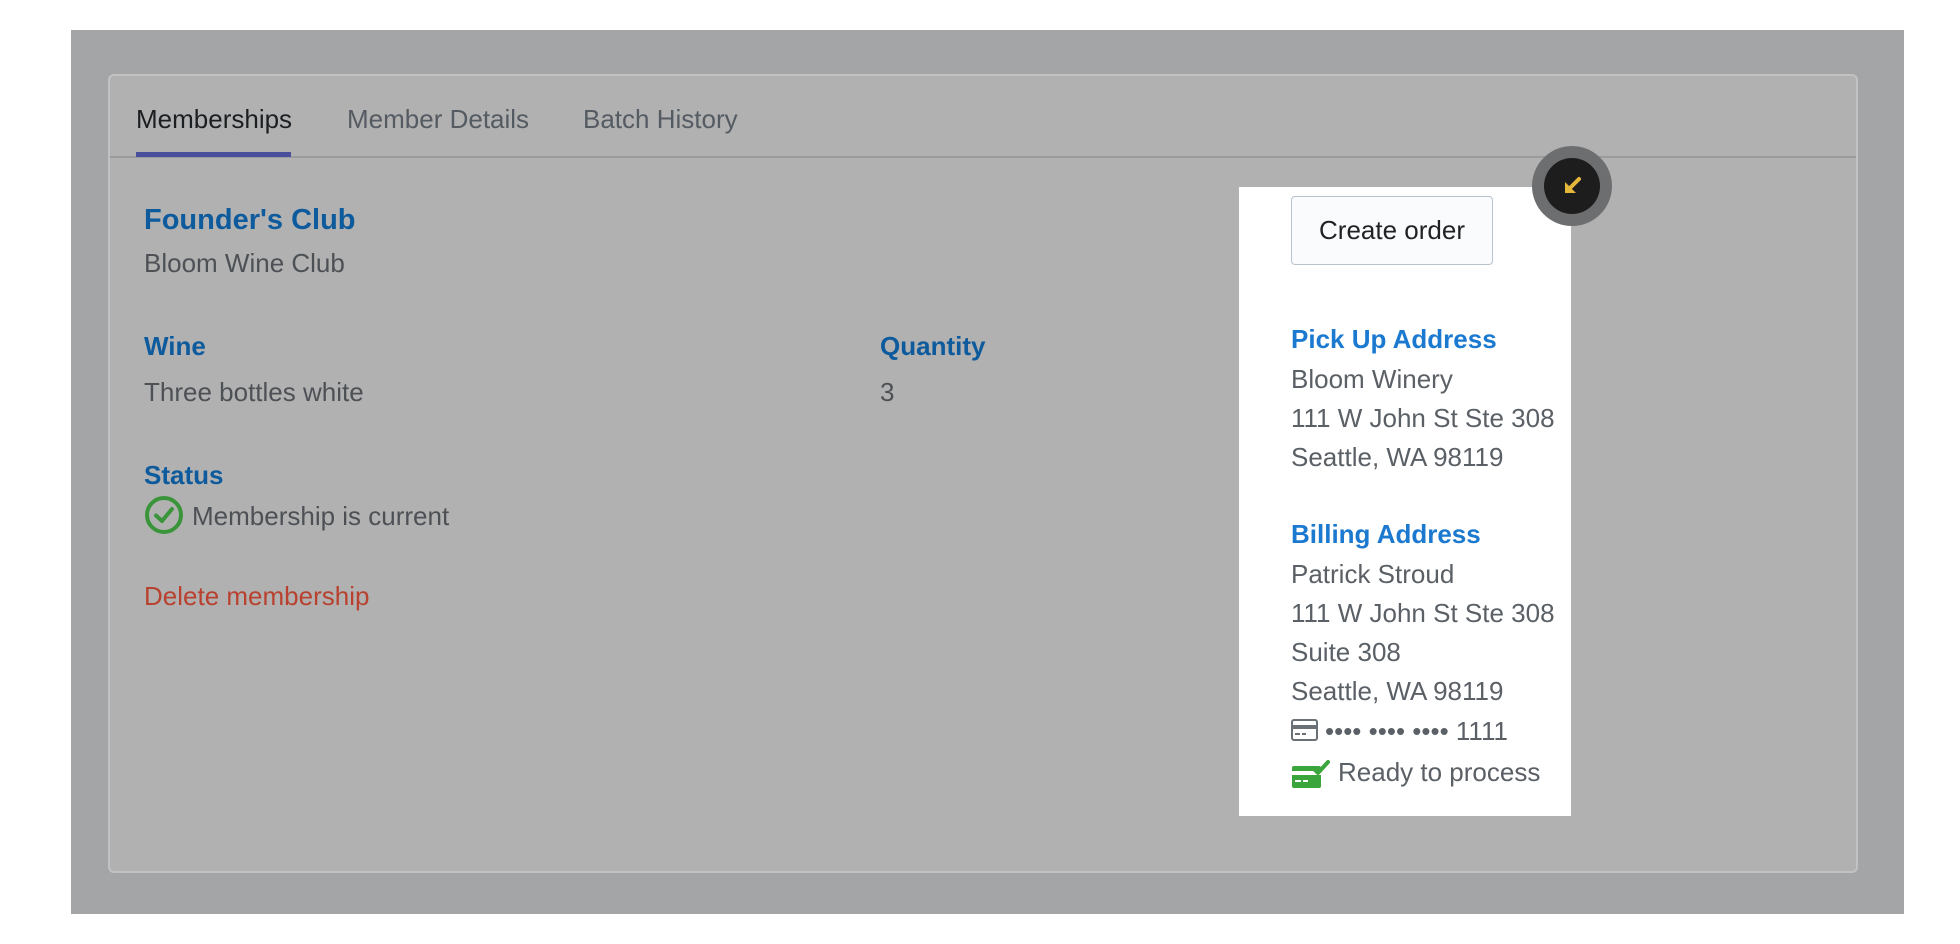 This screenshot has width=1960, height=944. Describe the element at coordinates (1394, 339) in the screenshot. I see `pickup-address-label: Pick Up Address` at that location.